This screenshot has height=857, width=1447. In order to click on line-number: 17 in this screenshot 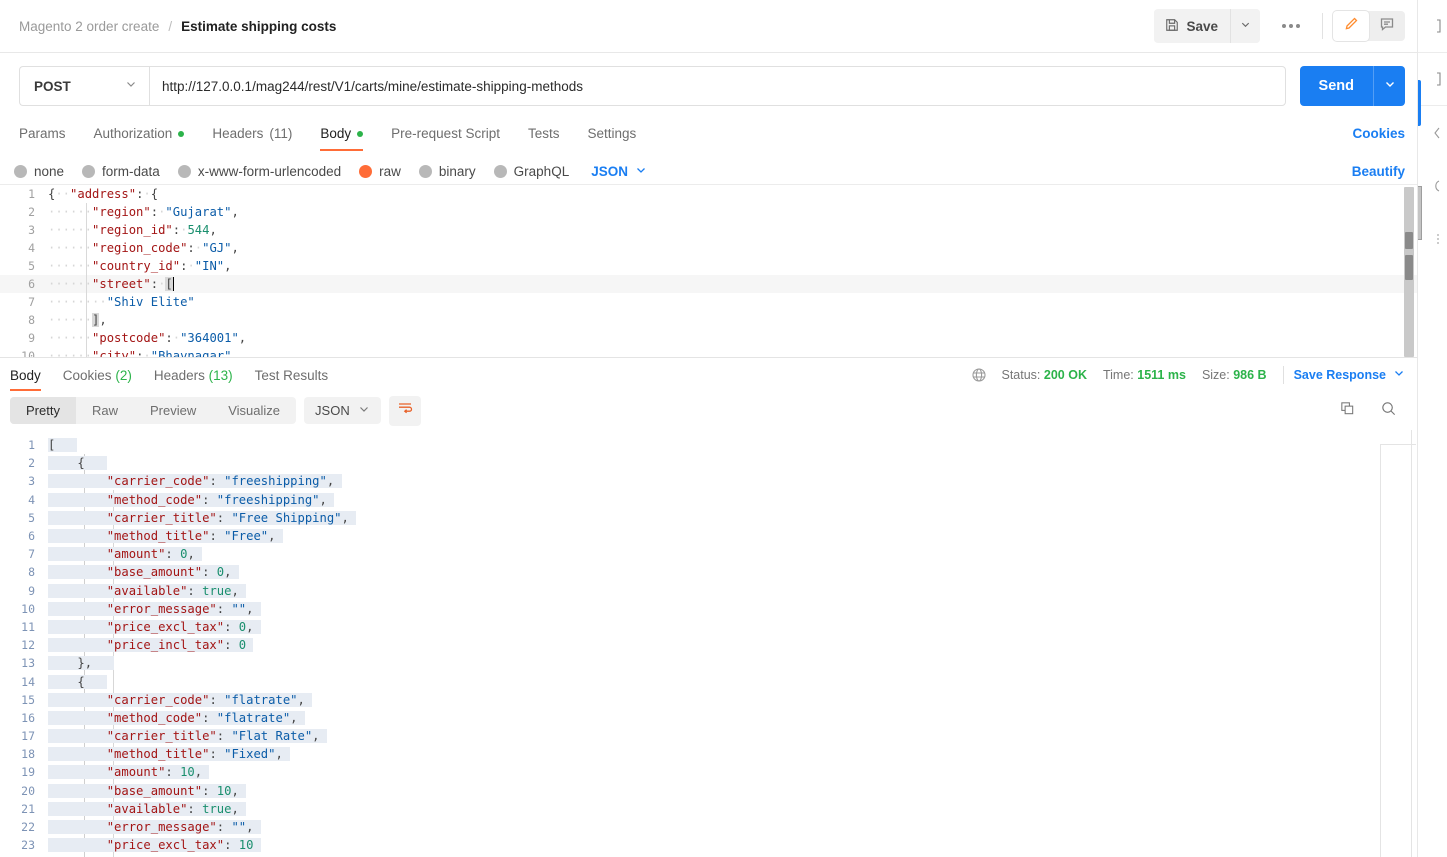, I will do `click(28, 736)`.